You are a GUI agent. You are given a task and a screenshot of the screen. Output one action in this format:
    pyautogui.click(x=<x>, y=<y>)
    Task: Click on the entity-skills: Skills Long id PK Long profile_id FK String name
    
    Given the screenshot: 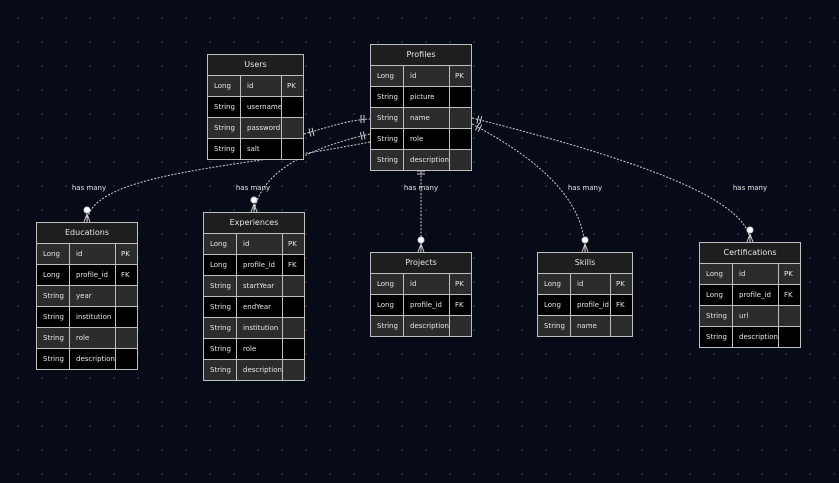 What is the action you would take?
    pyautogui.click(x=585, y=294)
    